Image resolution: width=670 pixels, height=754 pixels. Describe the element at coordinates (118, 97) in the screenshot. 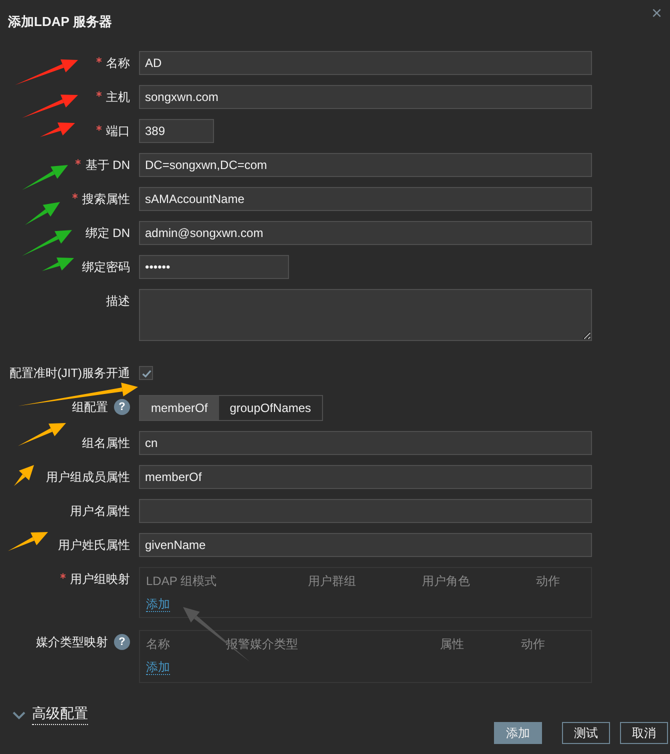

I see `field-label: 主机` at that location.